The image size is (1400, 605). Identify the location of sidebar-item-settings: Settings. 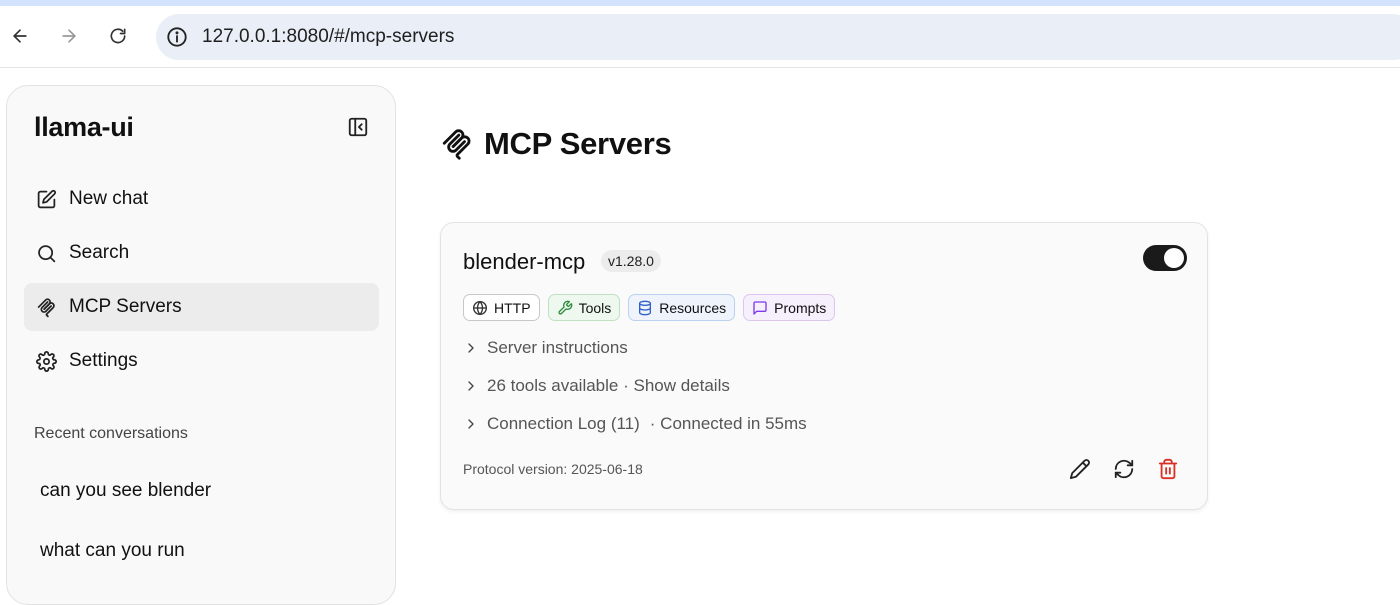
(201, 361).